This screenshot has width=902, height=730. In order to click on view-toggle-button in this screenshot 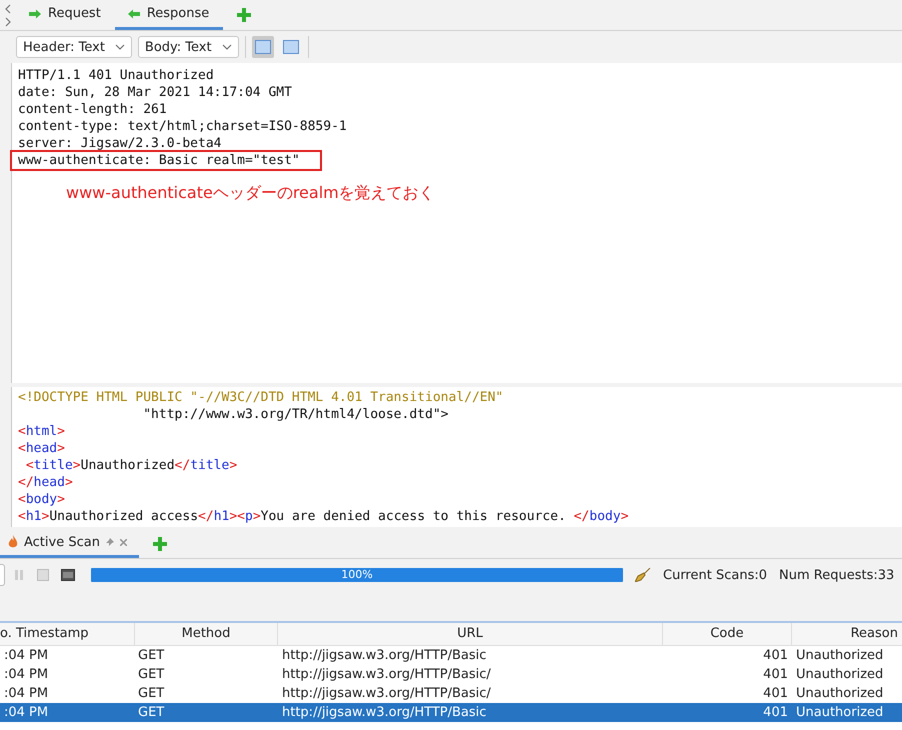, I will do `click(263, 47)`.